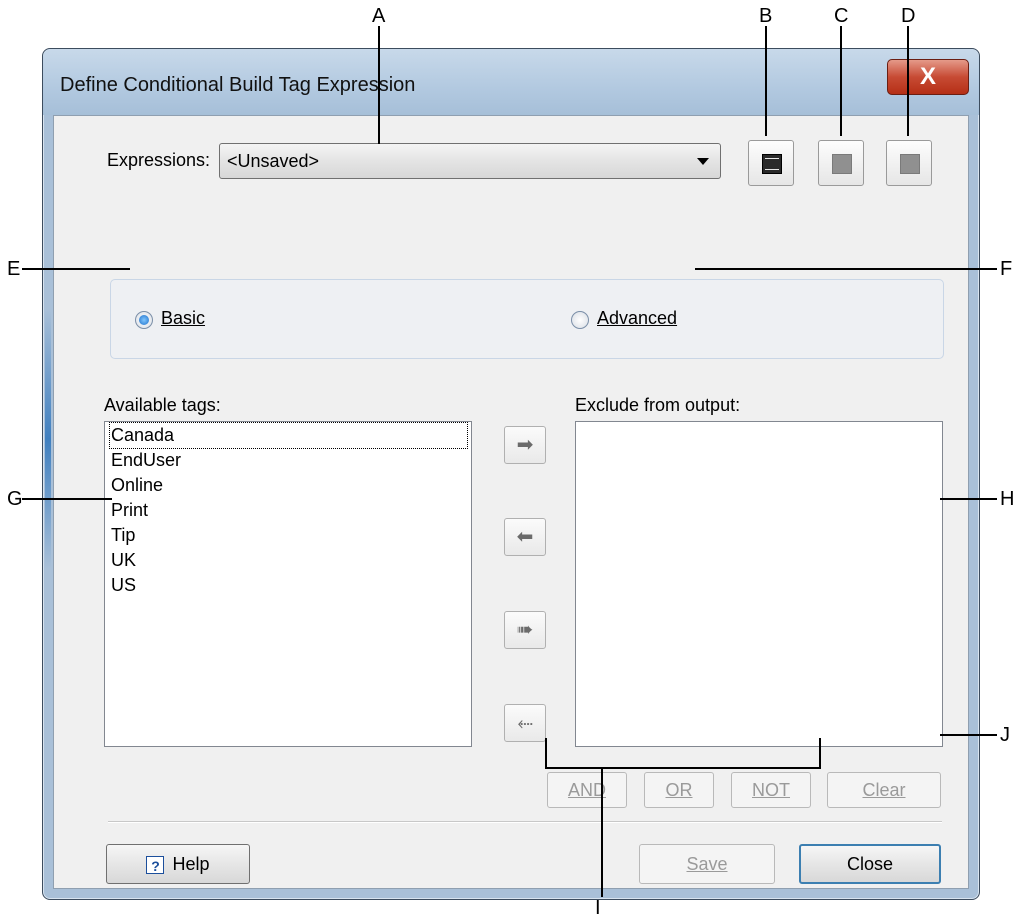 The height and width of the screenshot is (920, 1021). What do you see at coordinates (968, 735) in the screenshot?
I see `callout-j-line` at bounding box center [968, 735].